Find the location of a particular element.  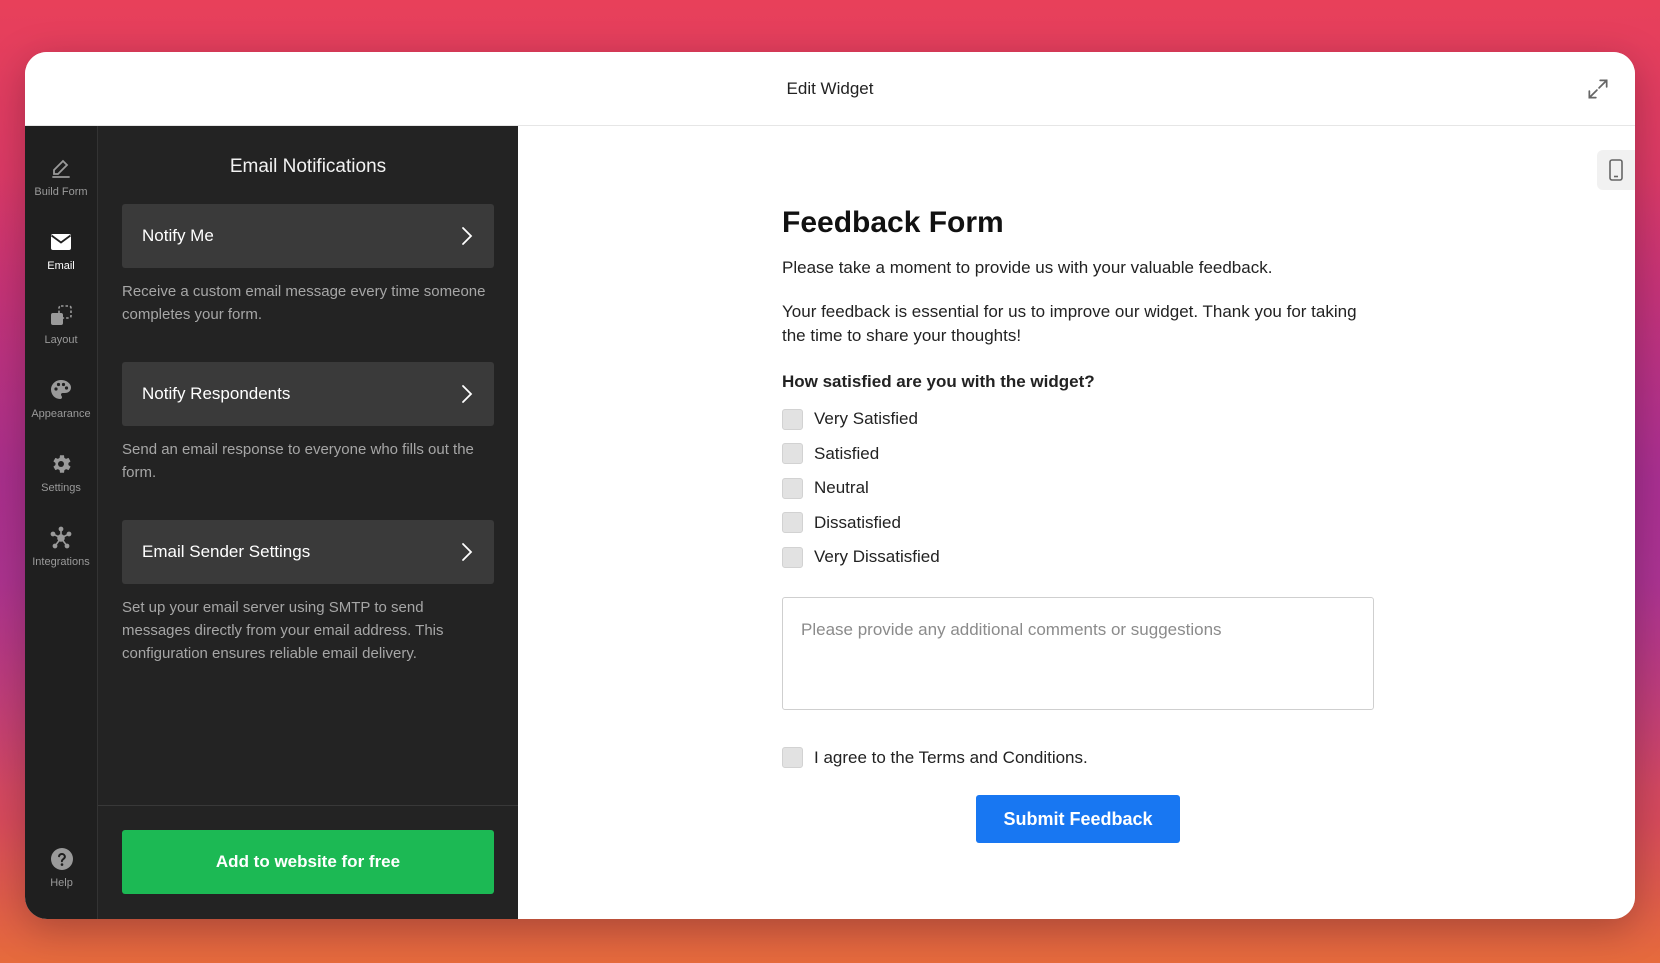

window-title: Edit Widget is located at coordinates (830, 88).